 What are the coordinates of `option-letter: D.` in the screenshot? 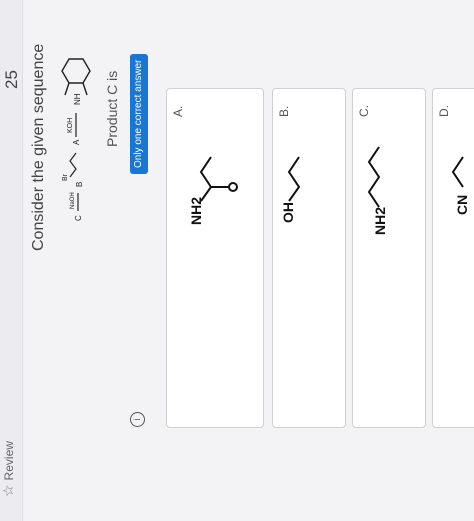 It's located at (444, 111).